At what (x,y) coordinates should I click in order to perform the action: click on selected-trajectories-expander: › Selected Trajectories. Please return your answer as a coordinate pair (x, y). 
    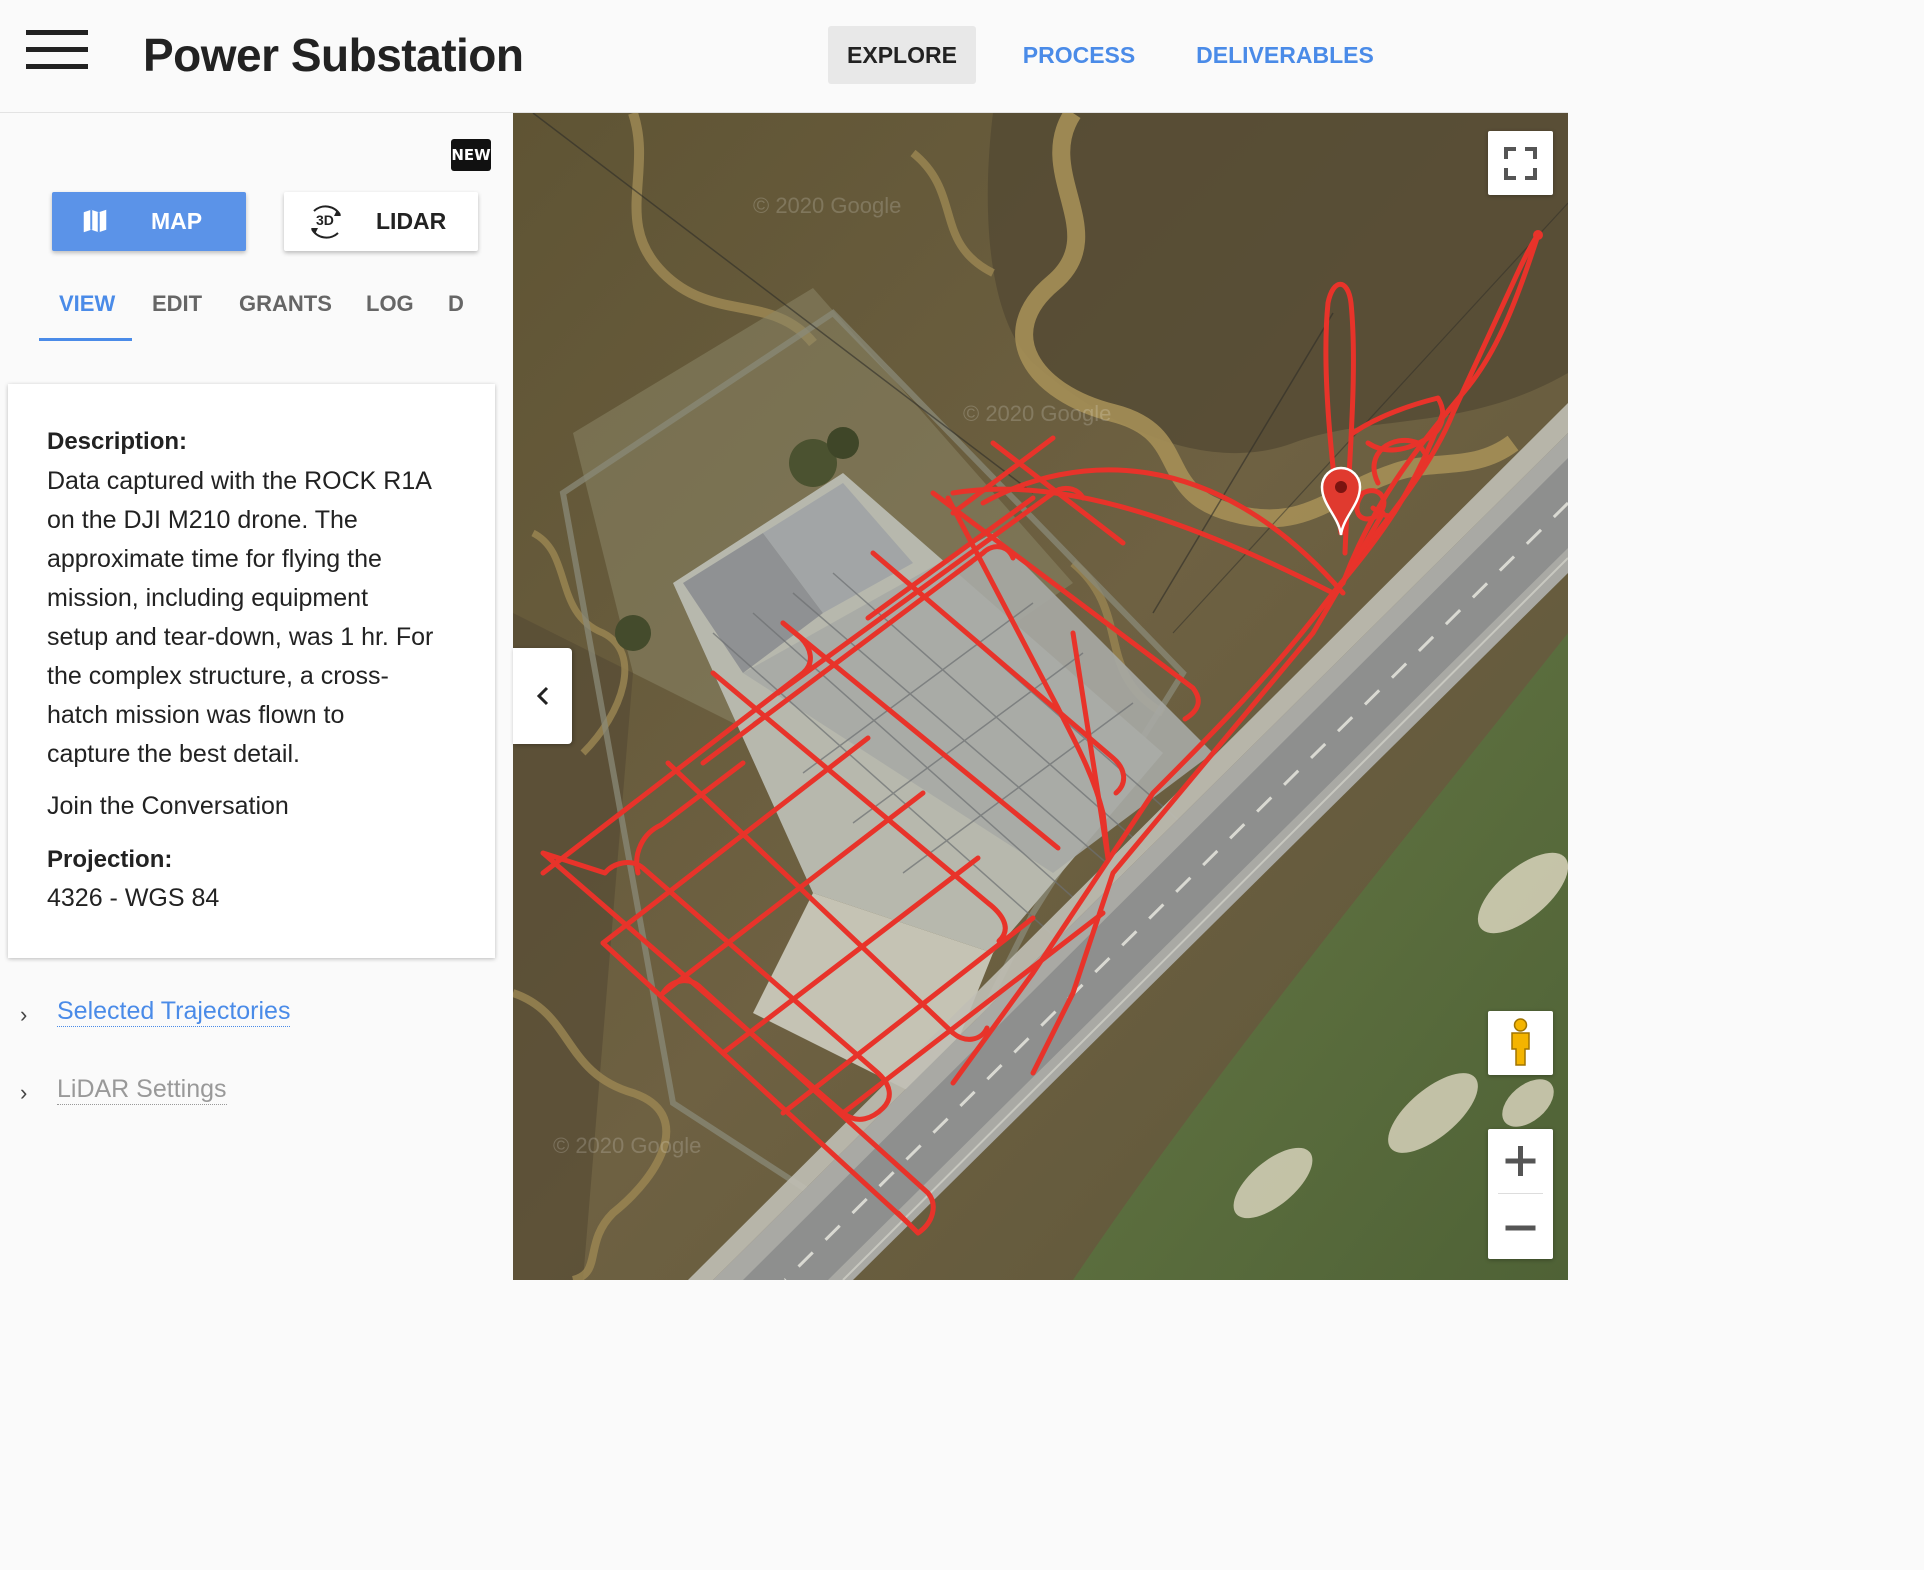
    Looking at the image, I should click on (170, 1014).